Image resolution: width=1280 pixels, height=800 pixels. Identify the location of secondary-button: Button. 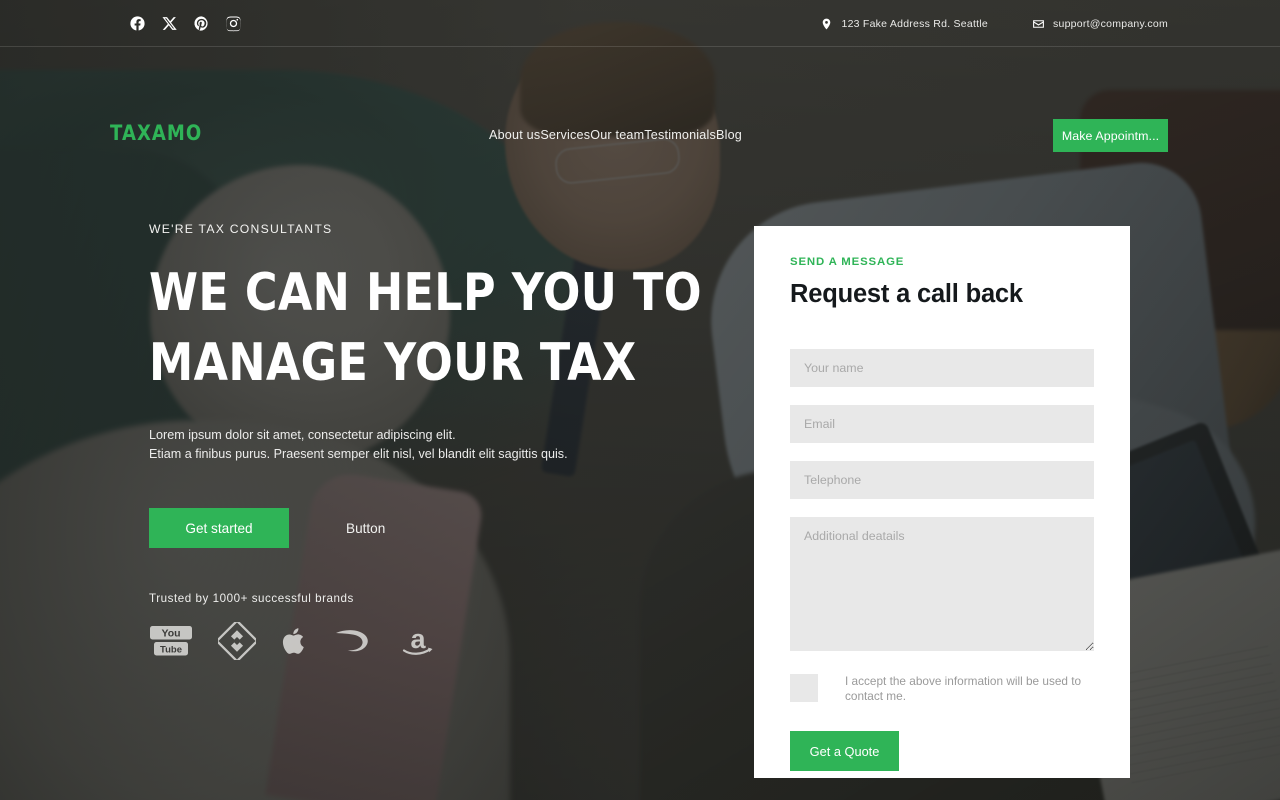
(365, 528).